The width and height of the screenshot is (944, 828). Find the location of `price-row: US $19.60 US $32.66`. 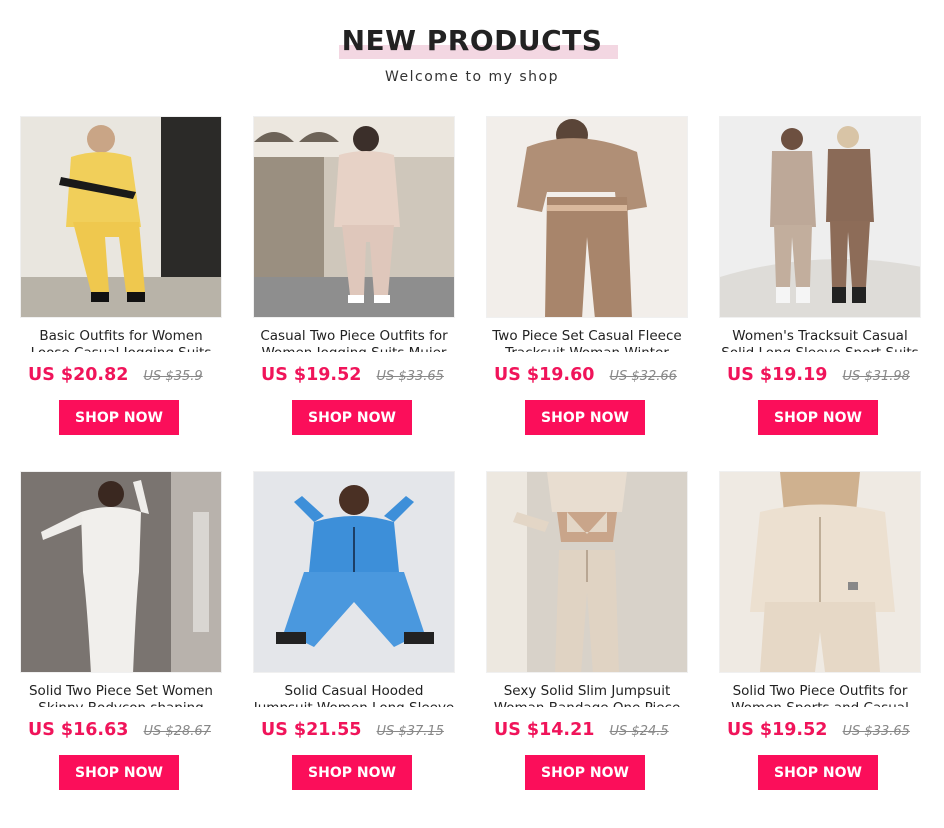

price-row: US $19.60 US $32.66 is located at coordinates (591, 377).